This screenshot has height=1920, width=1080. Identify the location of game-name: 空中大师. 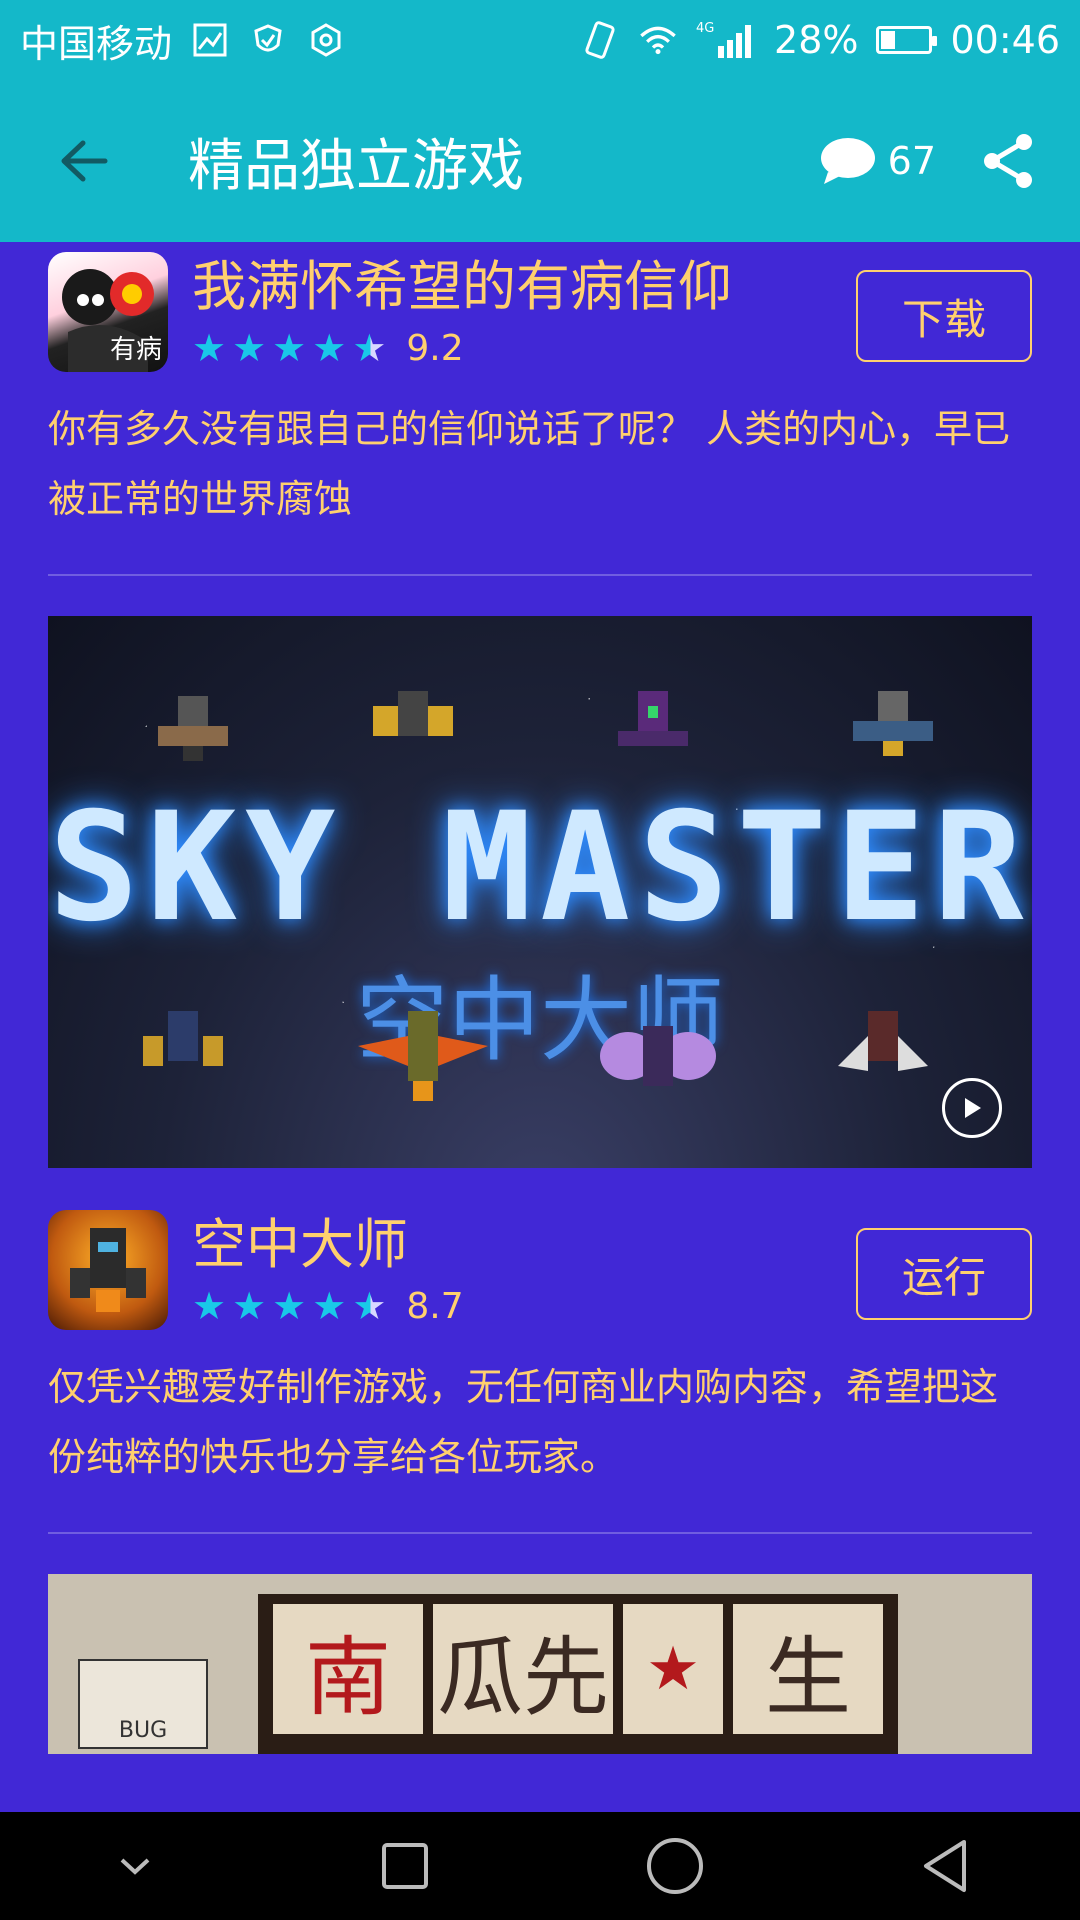
(524, 1245).